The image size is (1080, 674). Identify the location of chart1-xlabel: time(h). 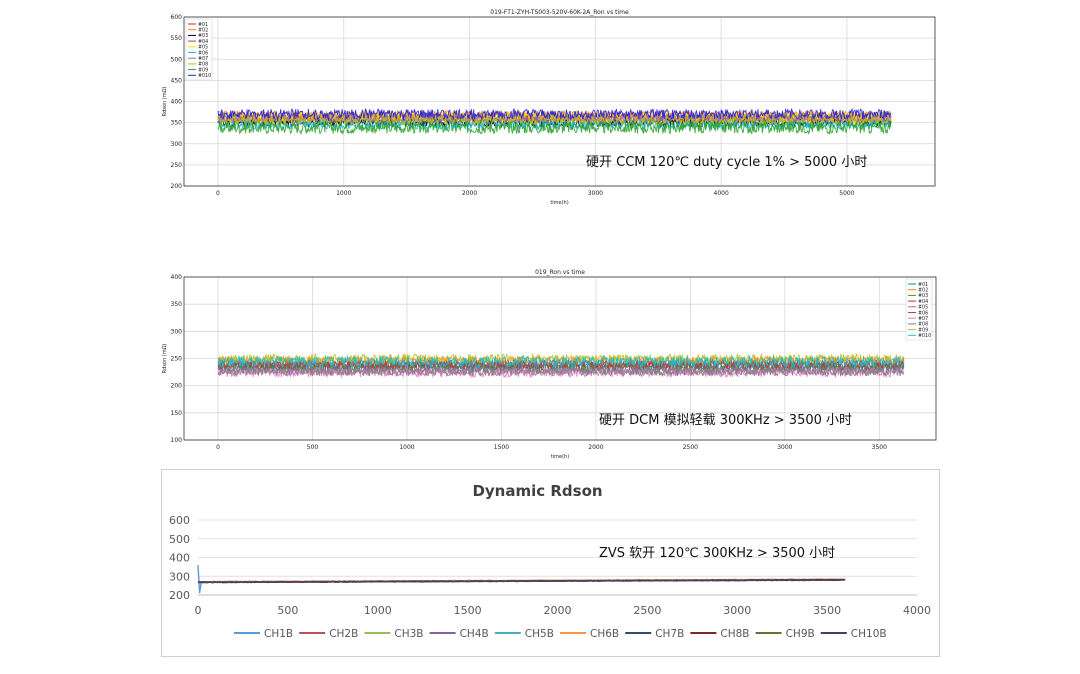
(559, 203).